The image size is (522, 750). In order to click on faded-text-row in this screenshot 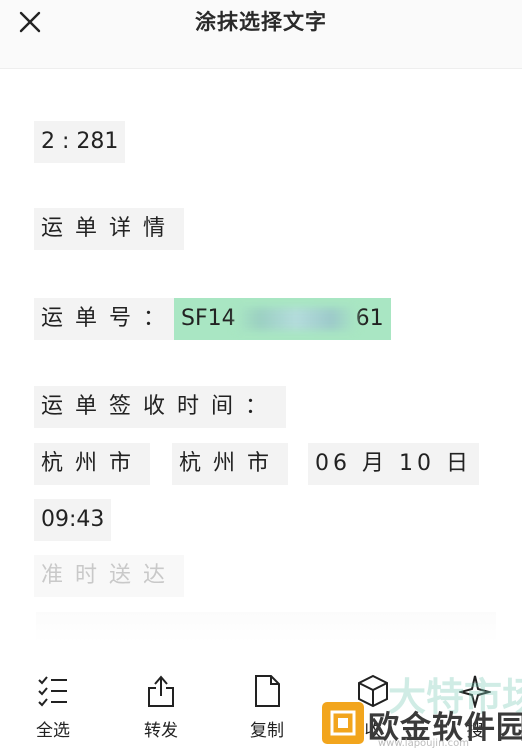, I will do `click(266, 627)`.